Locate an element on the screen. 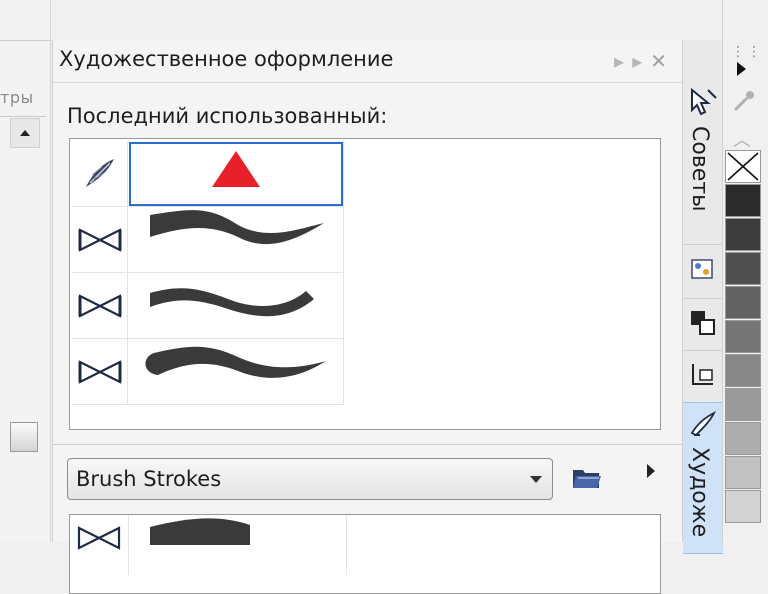  no-color-swatch is located at coordinates (743, 166).